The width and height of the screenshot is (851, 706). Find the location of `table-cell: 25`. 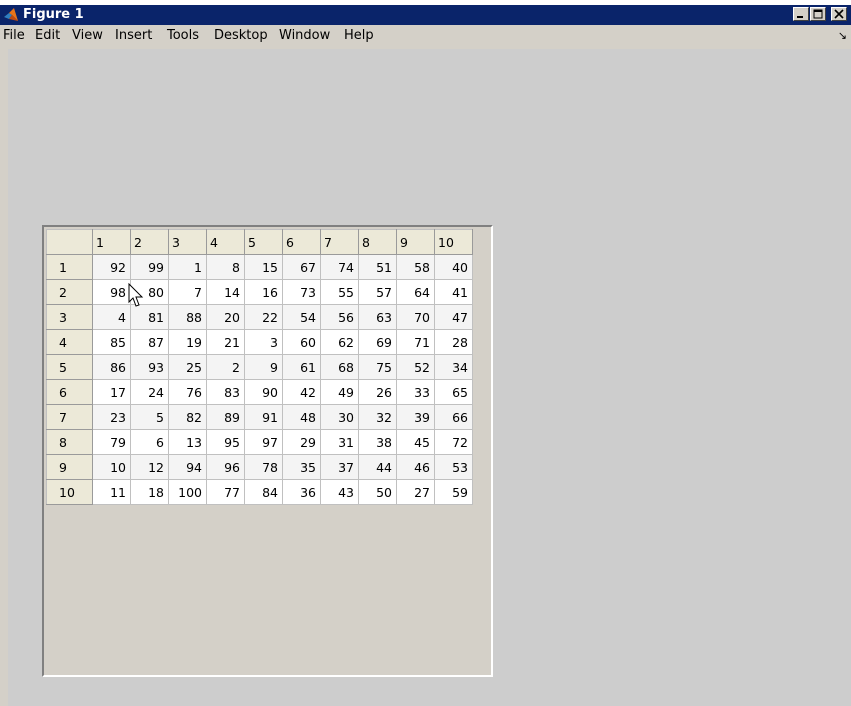

table-cell: 25 is located at coordinates (187, 367).